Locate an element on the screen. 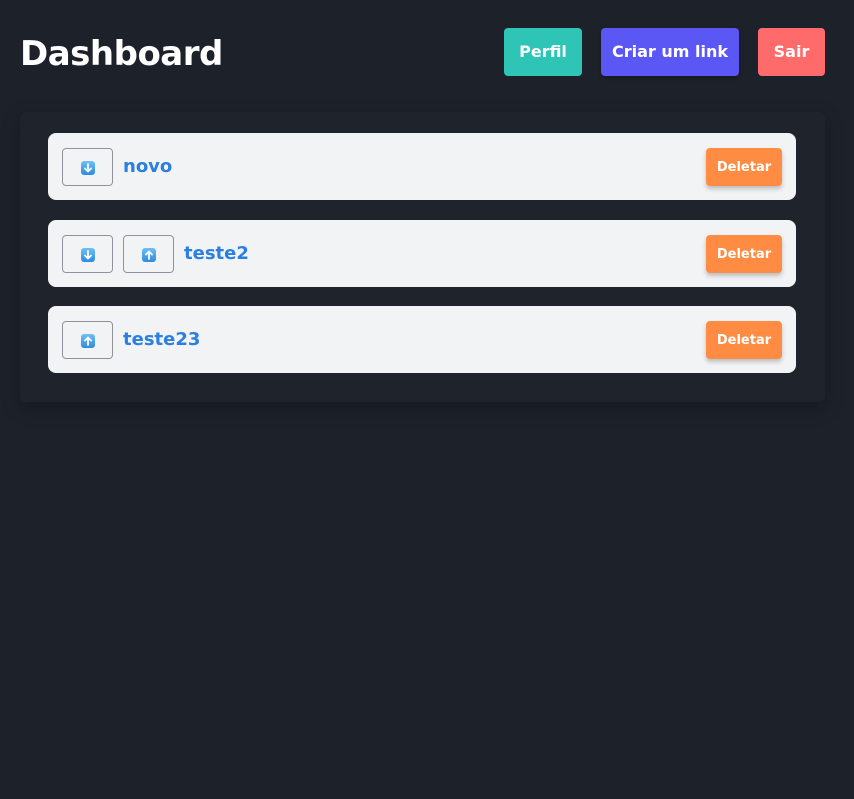  page-title: Dashboard is located at coordinates (121, 54).